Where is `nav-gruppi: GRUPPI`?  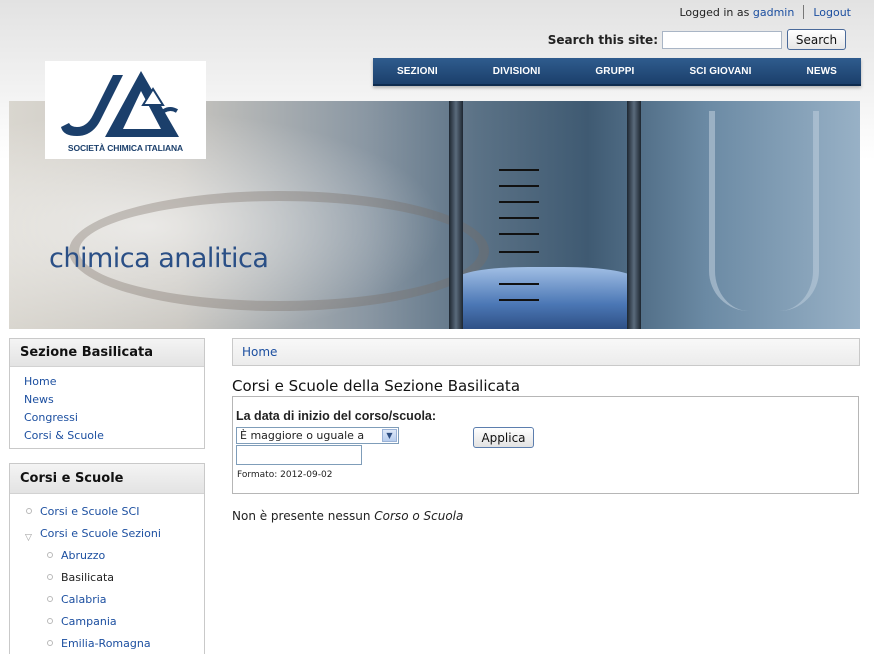
nav-gruppi: GRUPPI is located at coordinates (614, 71).